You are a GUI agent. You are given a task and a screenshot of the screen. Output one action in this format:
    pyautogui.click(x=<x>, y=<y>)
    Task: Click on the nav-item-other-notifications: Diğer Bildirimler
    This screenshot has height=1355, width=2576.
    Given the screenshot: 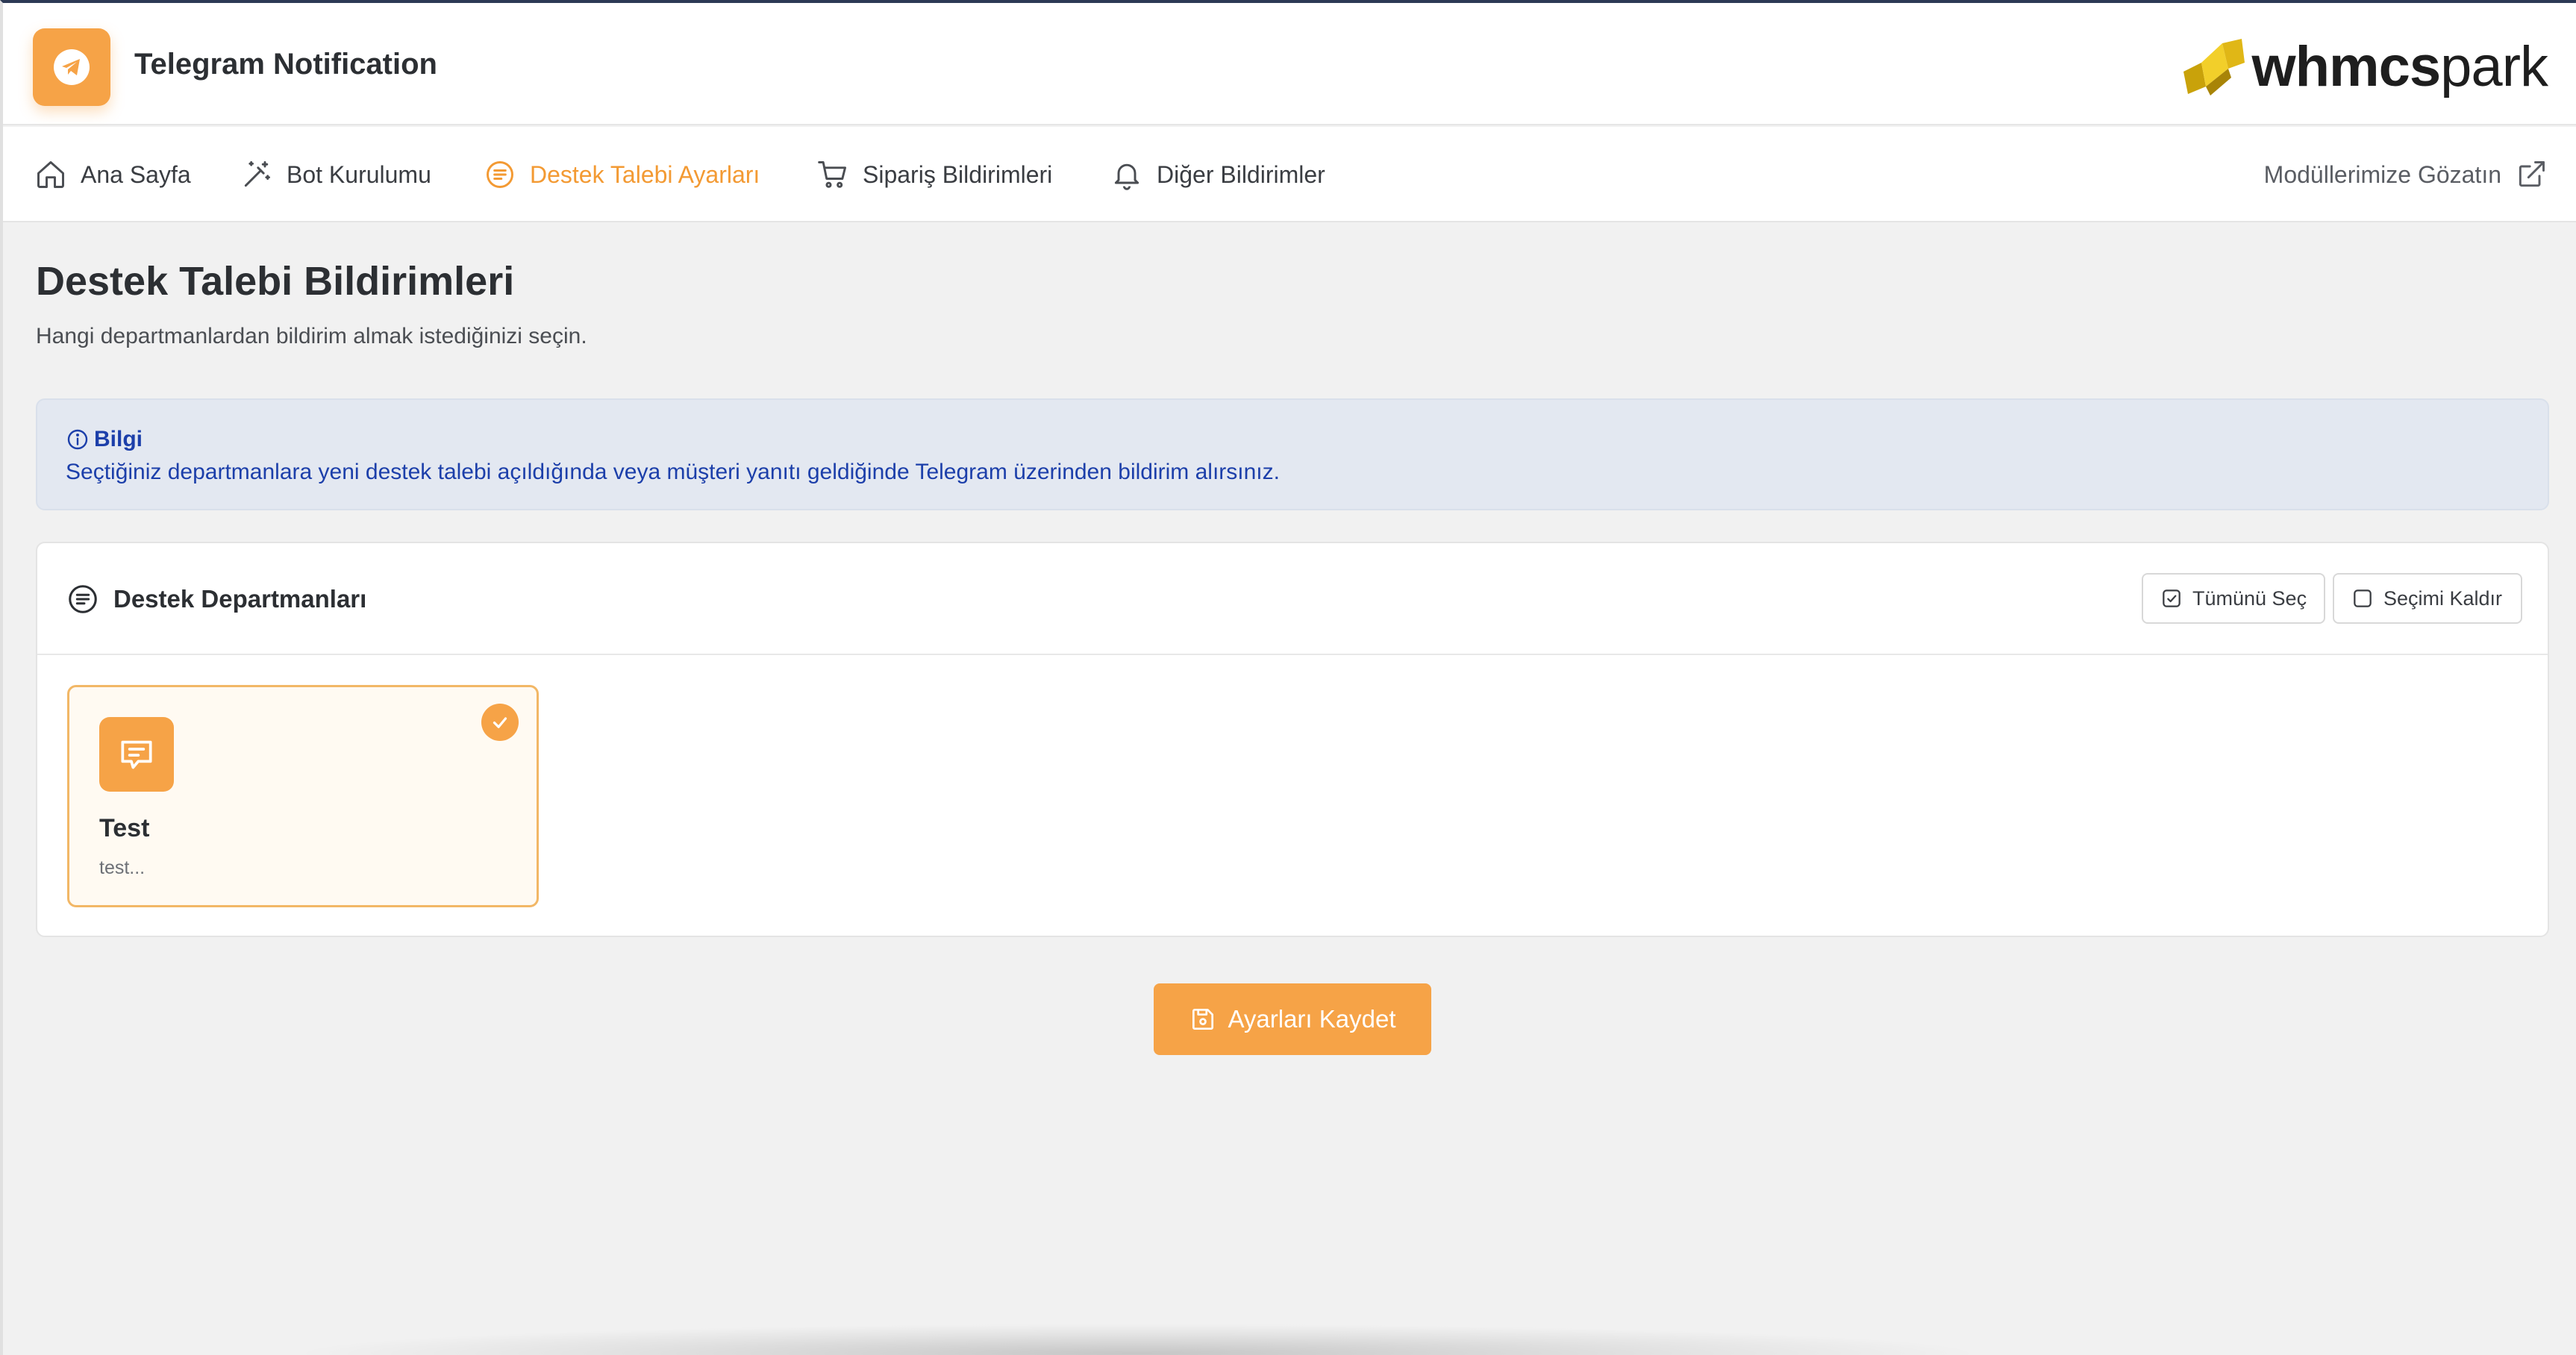 What is the action you would take?
    pyautogui.click(x=1217, y=174)
    